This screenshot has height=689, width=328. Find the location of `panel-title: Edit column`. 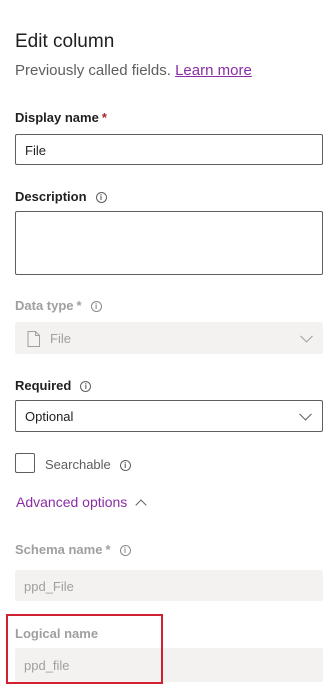

panel-title: Edit column is located at coordinates (65, 41).